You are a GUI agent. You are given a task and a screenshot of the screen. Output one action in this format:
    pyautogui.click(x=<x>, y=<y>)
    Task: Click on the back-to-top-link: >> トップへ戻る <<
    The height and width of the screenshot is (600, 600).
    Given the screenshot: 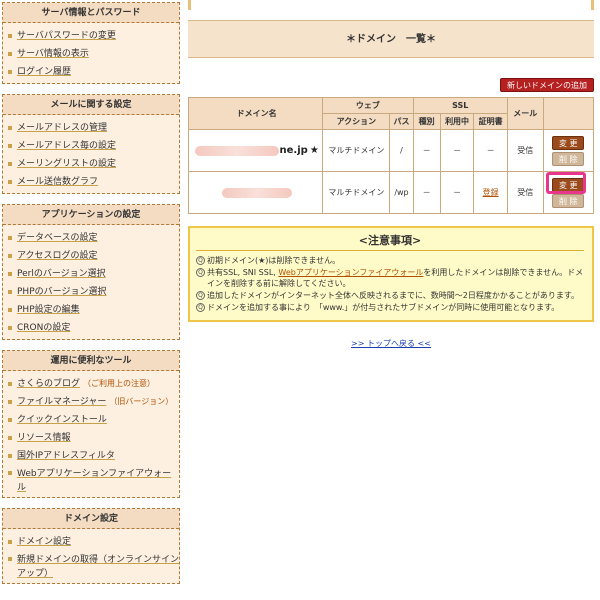 What is the action you would take?
    pyautogui.click(x=391, y=343)
    